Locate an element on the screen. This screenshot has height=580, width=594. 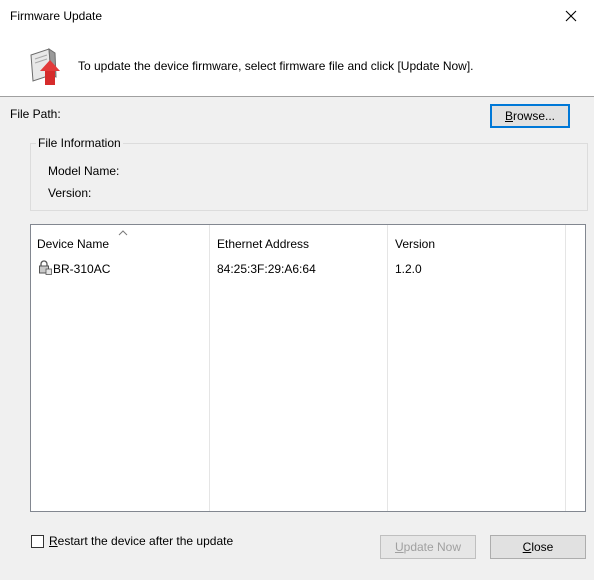
model-name-label: Model Name: is located at coordinates (84, 171).